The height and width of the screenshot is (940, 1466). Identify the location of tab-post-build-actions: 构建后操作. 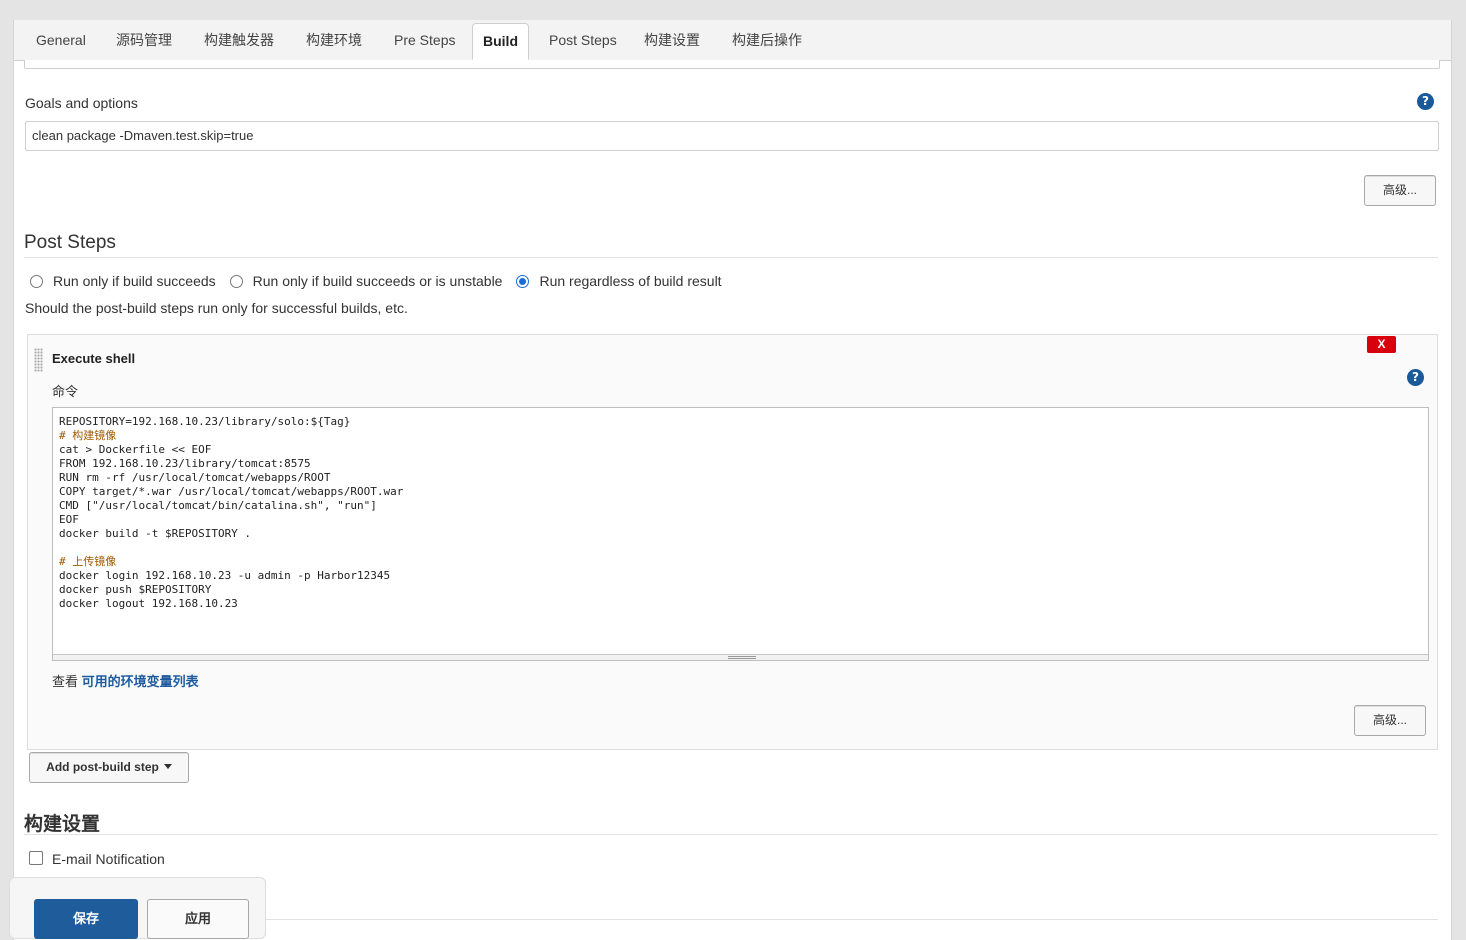
(767, 40).